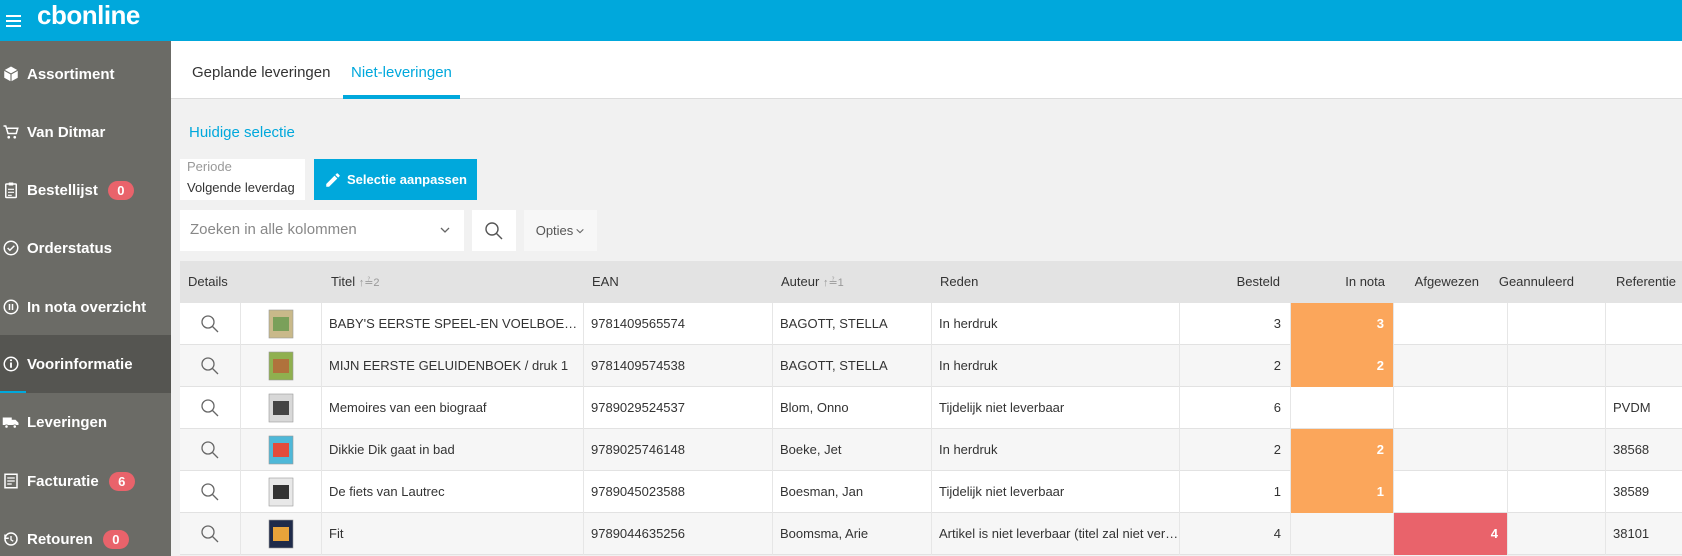  What do you see at coordinates (1055, 408) in the screenshot?
I see `cell-reden: Tijdelijk niet leverbaar` at bounding box center [1055, 408].